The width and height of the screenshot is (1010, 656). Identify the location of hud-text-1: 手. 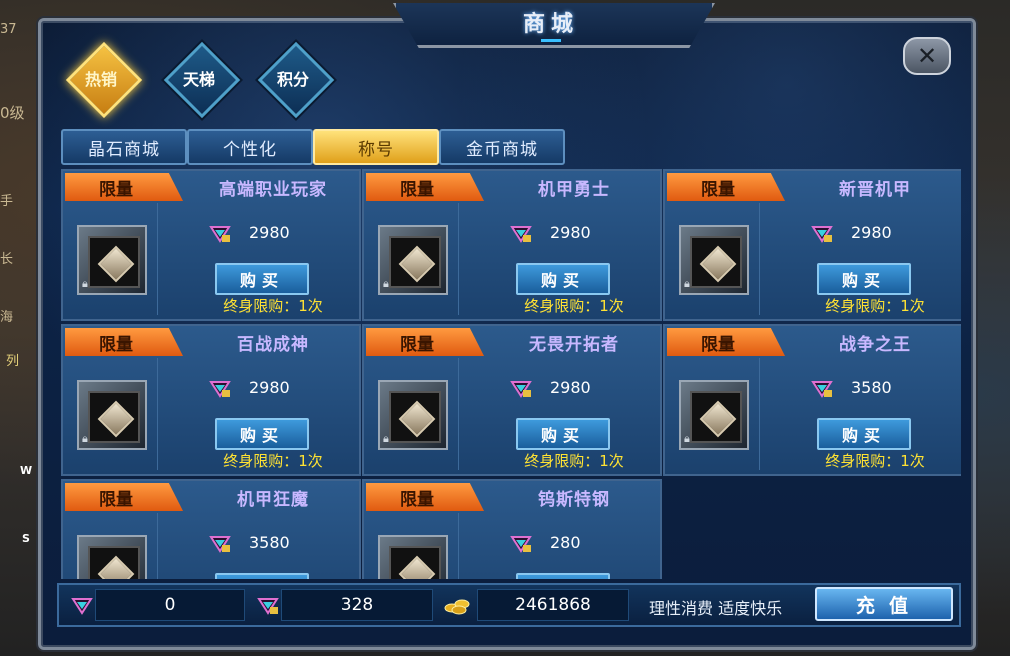
(7, 201).